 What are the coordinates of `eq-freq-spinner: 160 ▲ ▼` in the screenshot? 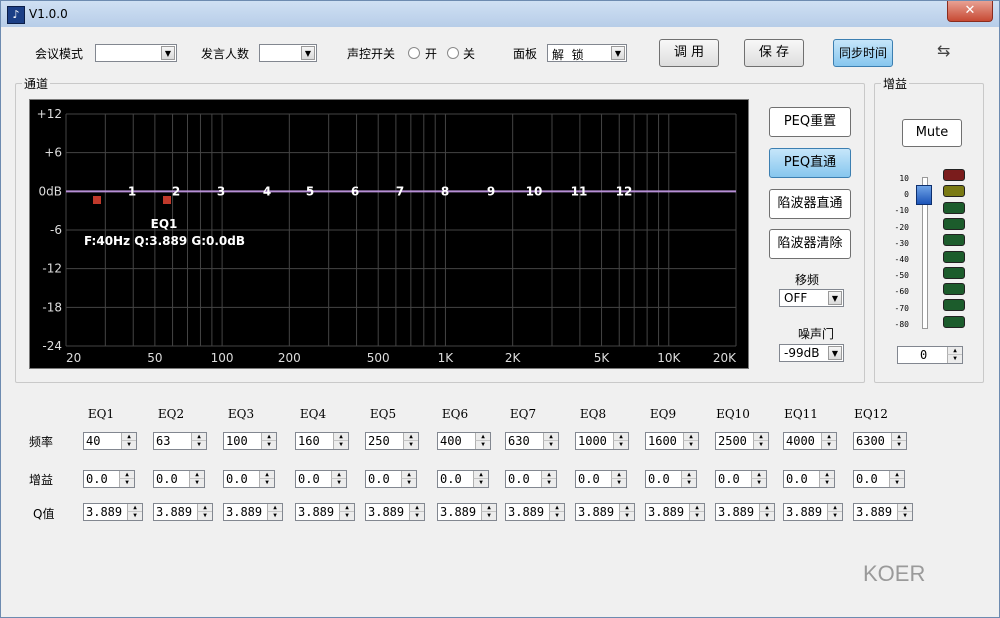 It's located at (322, 441).